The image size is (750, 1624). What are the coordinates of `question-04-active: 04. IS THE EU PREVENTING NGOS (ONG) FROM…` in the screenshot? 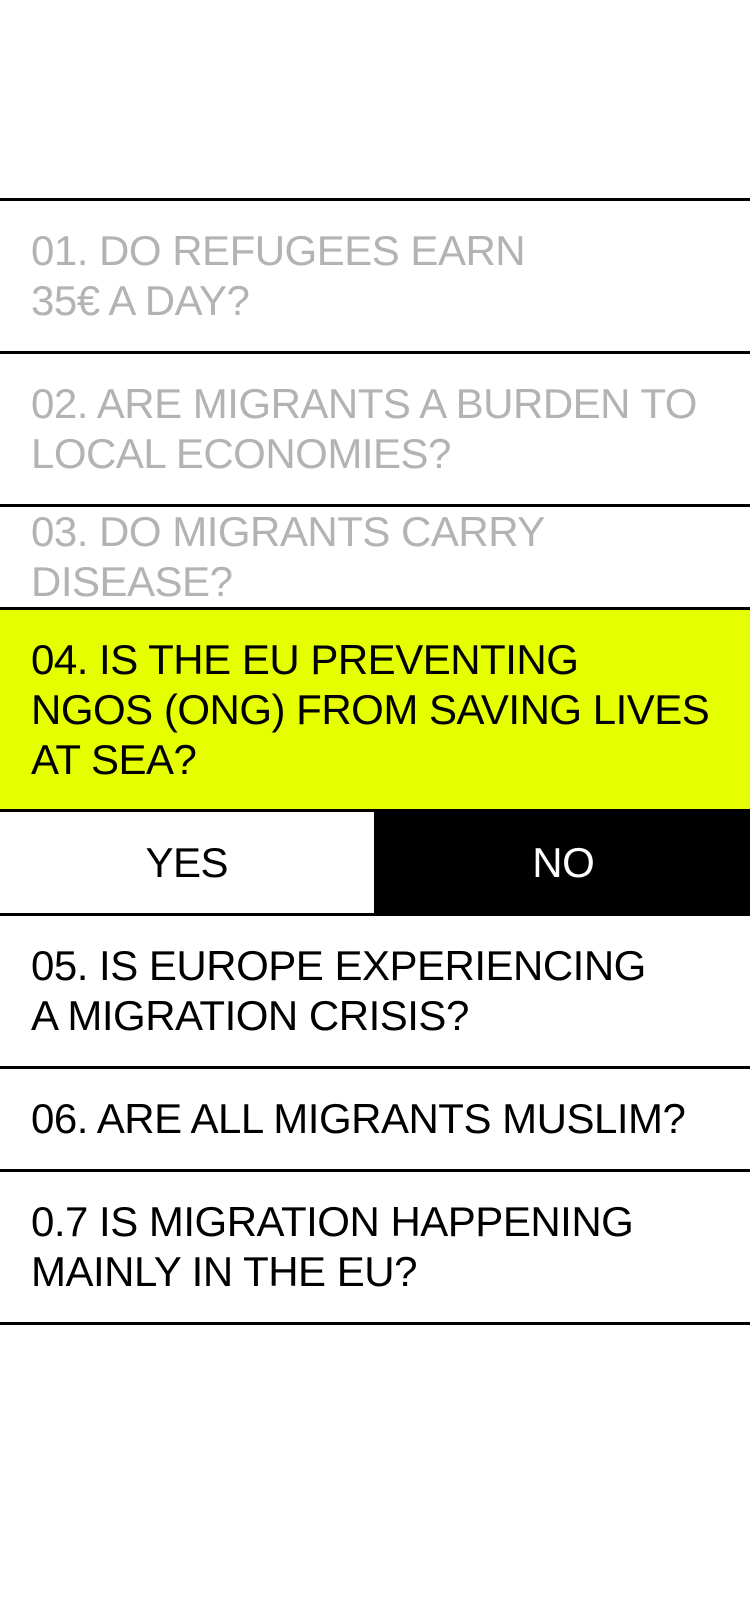 It's located at (375, 711).